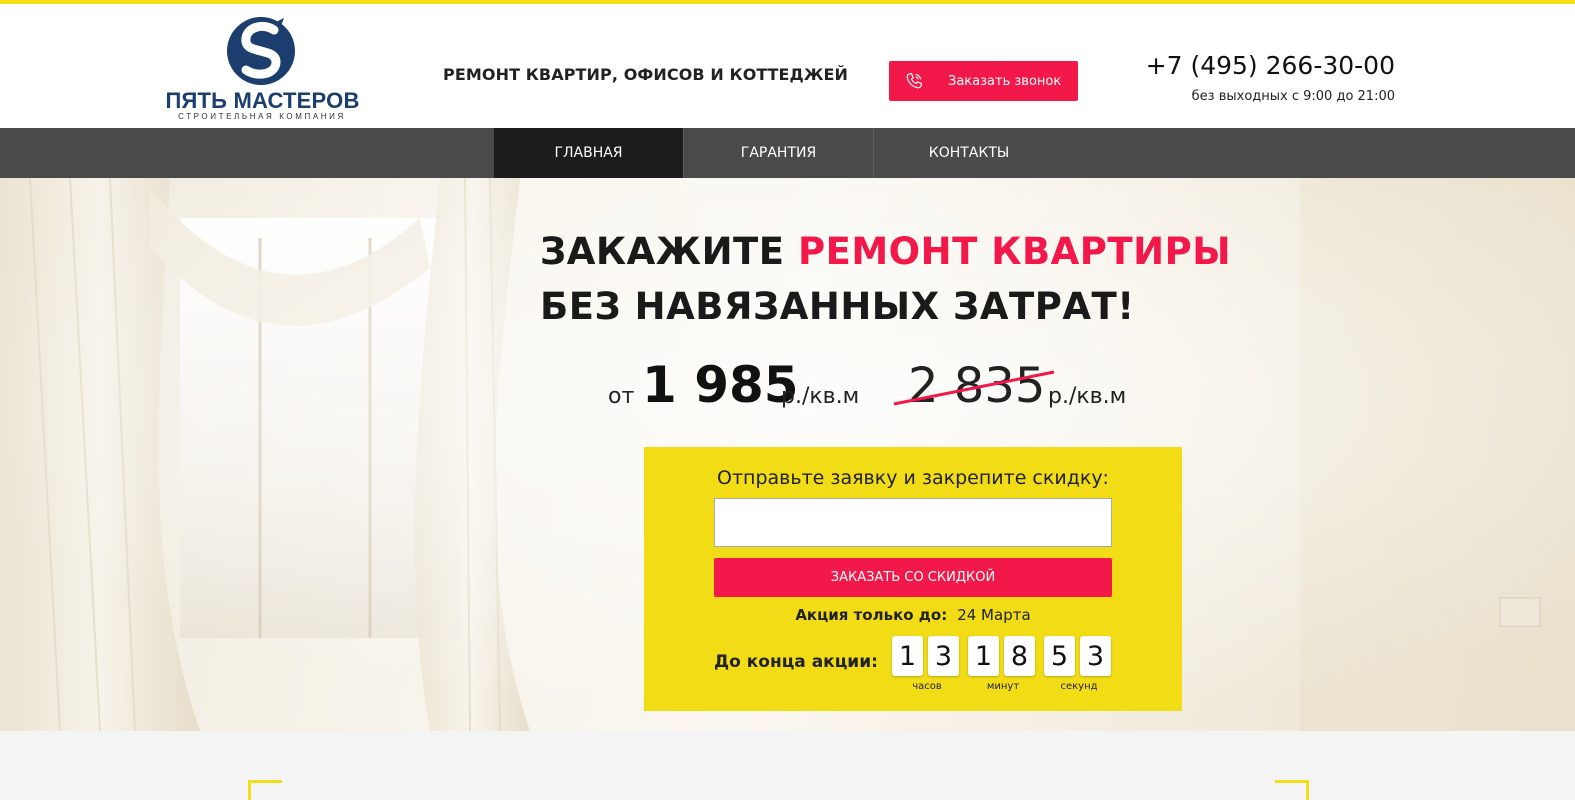  I want to click on phone-input, so click(913, 522).